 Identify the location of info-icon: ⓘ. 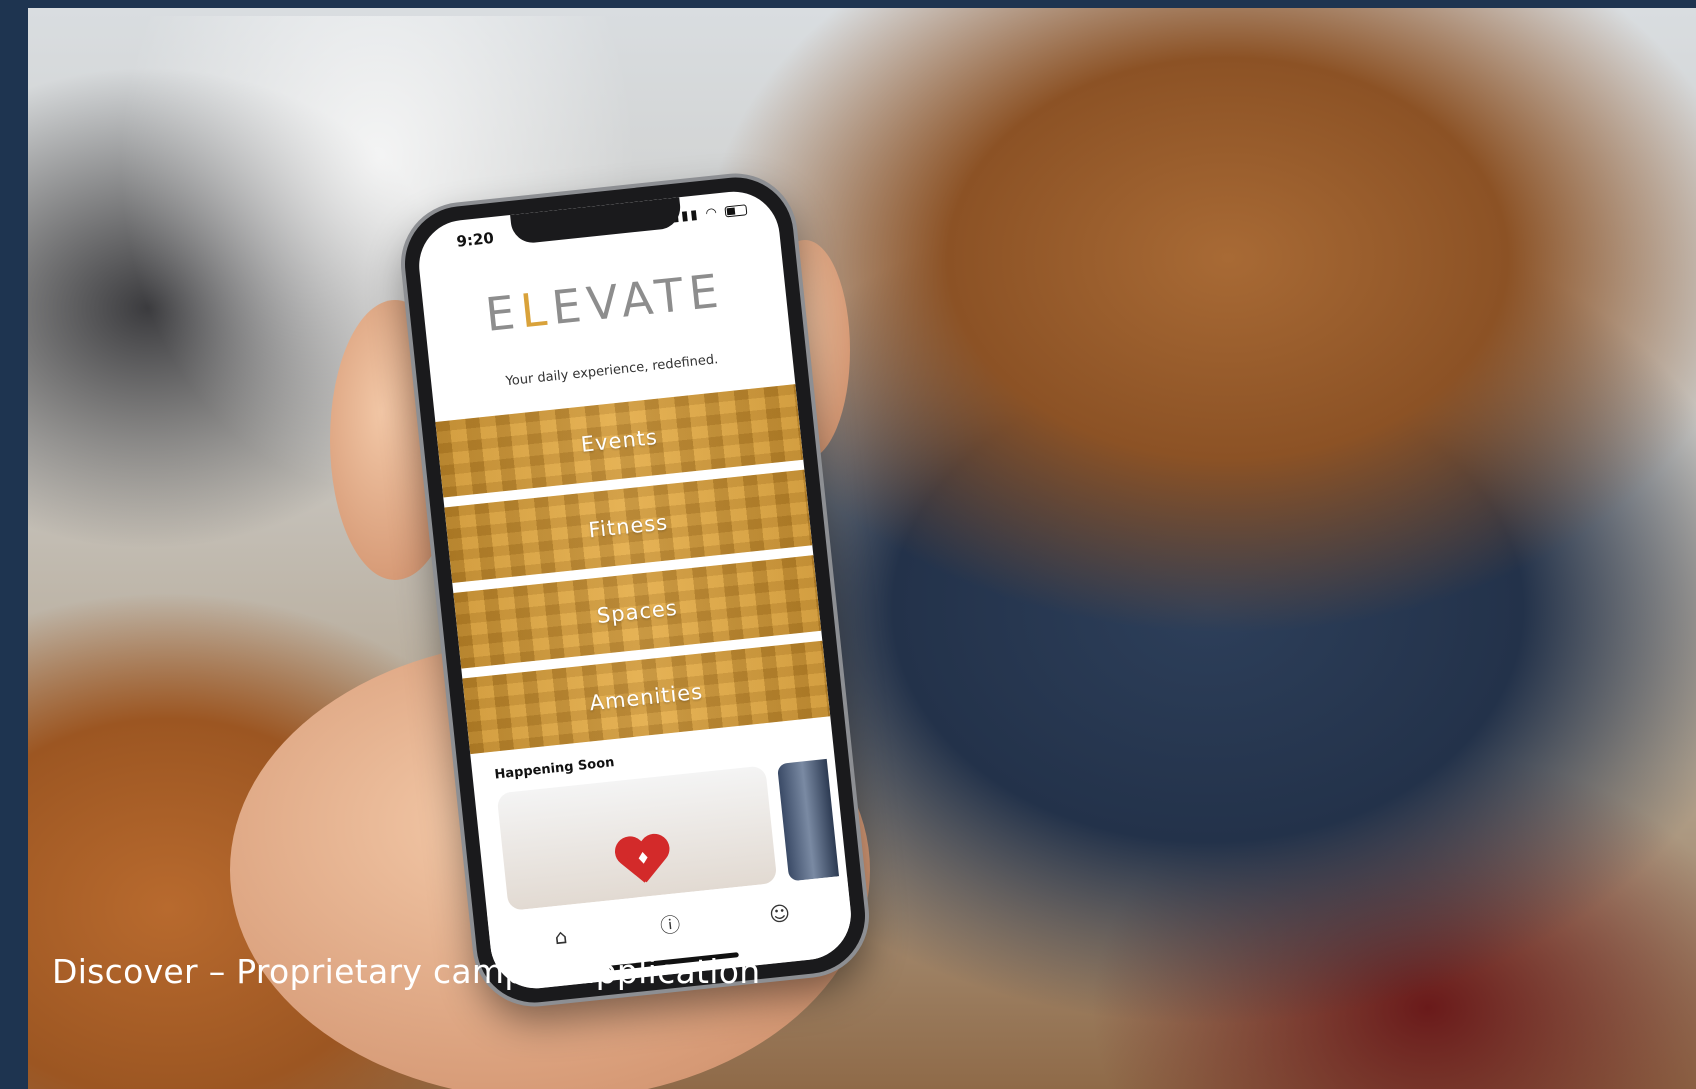
(670, 925).